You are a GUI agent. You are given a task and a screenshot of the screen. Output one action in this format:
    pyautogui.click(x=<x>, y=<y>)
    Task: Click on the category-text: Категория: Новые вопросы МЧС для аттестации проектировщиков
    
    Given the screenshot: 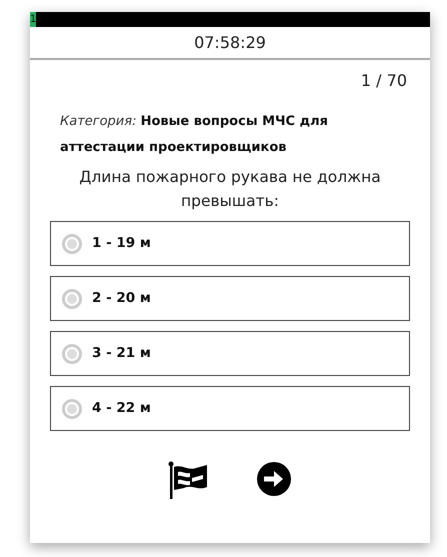 What is the action you would take?
    pyautogui.click(x=194, y=135)
    